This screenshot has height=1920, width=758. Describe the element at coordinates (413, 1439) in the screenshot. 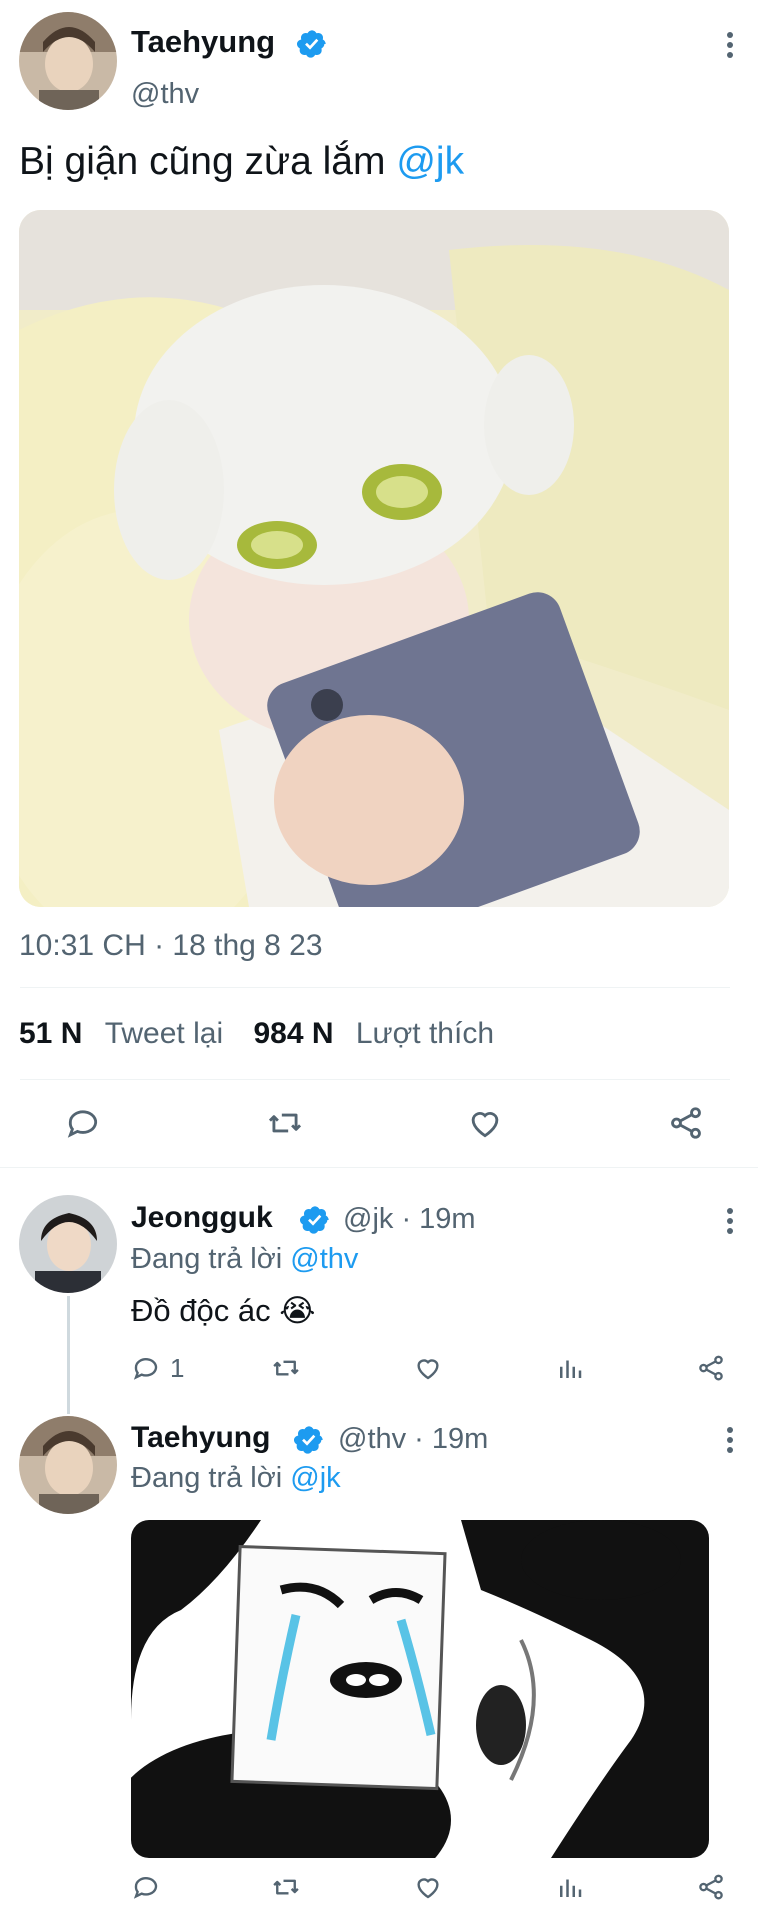

I see `reply-meta: @thv · 19m` at that location.